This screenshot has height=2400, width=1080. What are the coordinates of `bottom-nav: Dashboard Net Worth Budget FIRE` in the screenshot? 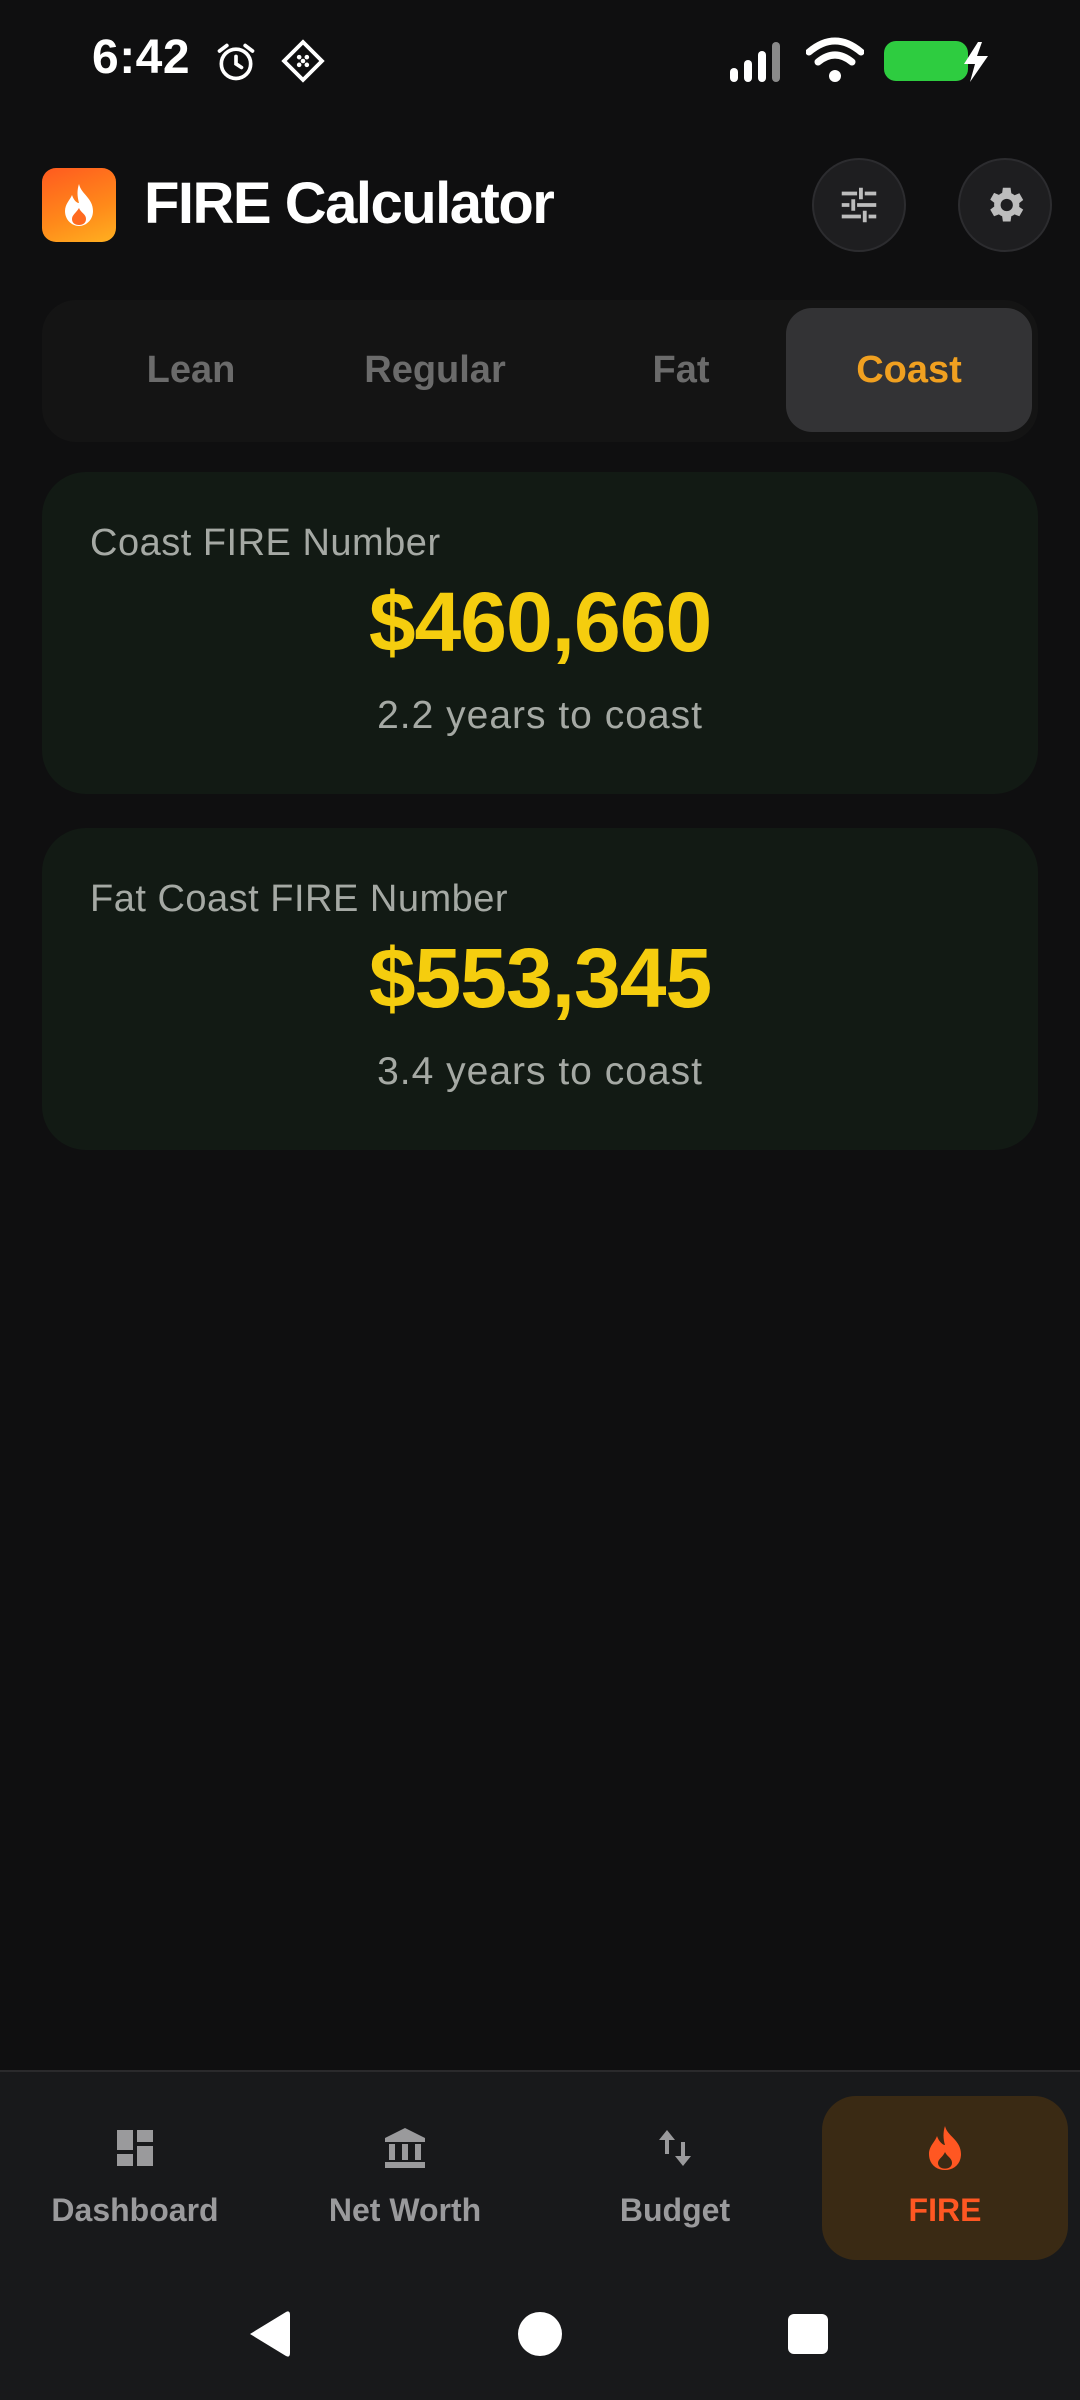 It's located at (540, 2170).